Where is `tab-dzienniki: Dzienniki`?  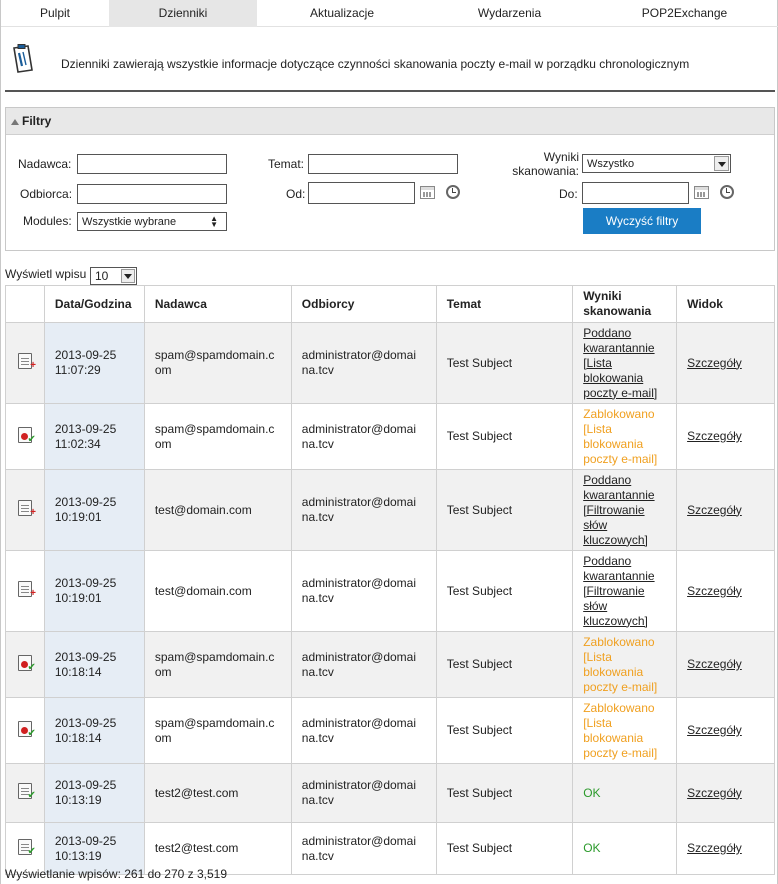 tab-dzienniki: Dzienniki is located at coordinates (183, 13).